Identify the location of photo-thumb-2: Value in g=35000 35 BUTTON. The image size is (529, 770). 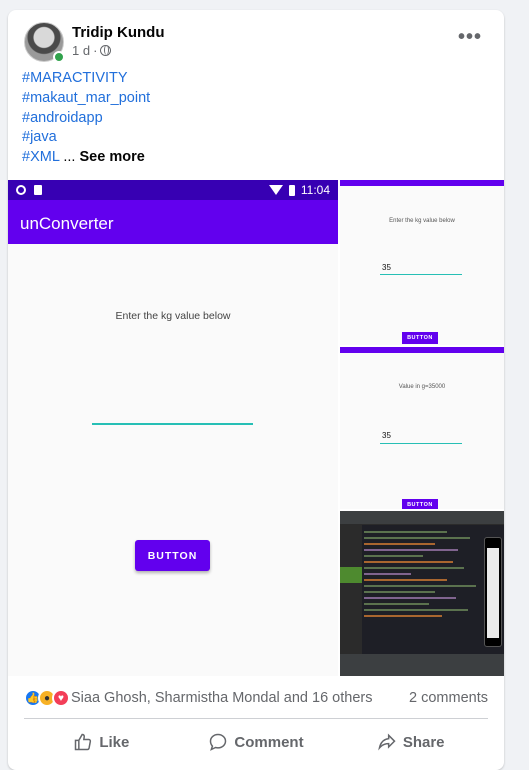
(422, 428).